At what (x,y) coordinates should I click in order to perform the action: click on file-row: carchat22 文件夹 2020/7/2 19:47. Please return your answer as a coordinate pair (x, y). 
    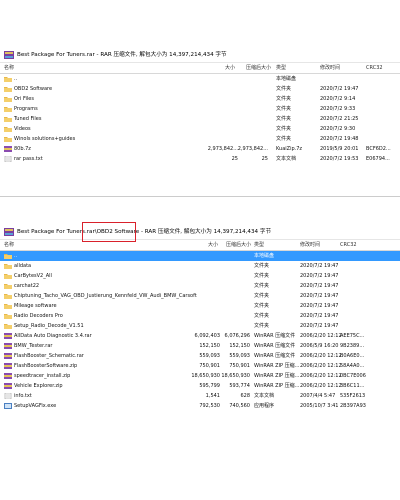
    Looking at the image, I should click on (200, 286).